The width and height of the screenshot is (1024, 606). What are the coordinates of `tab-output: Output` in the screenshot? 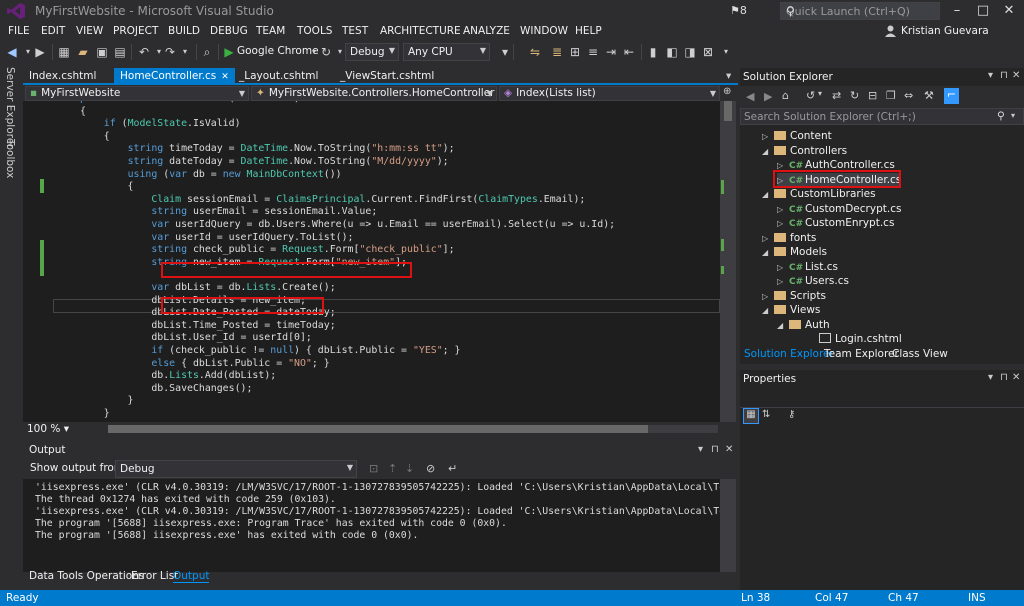 It's located at (191, 576).